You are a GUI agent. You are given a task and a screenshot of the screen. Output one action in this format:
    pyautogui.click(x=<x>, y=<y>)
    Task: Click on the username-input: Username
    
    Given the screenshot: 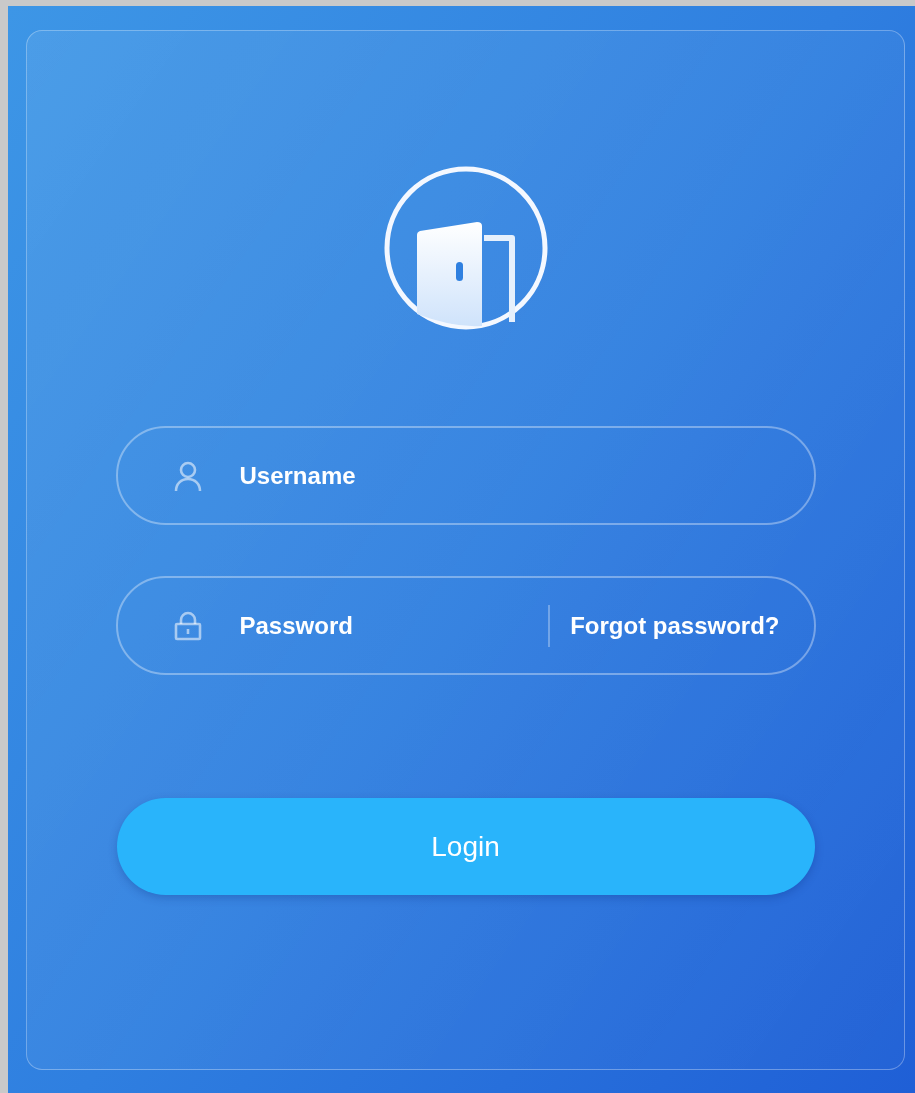 What is the action you would take?
    pyautogui.click(x=526, y=475)
    